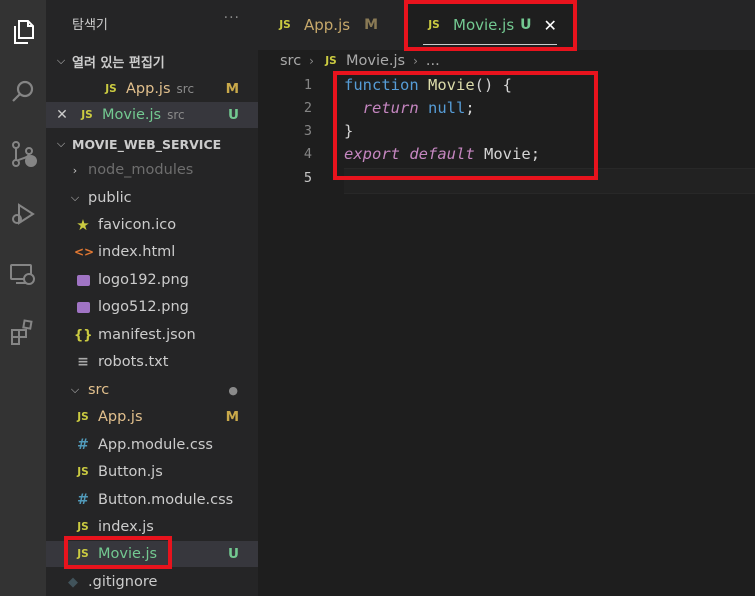 The width and height of the screenshot is (755, 596). What do you see at coordinates (23, 214) in the screenshot?
I see `run-debug-icon` at bounding box center [23, 214].